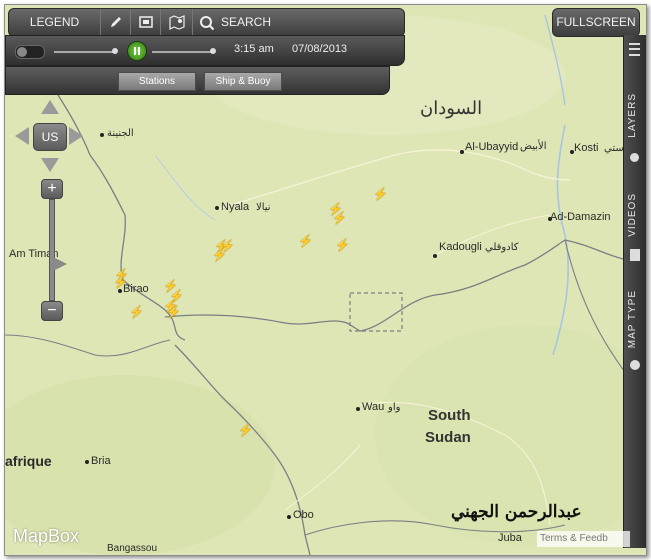  What do you see at coordinates (635, 365) in the screenshot?
I see `globe-icon` at bounding box center [635, 365].